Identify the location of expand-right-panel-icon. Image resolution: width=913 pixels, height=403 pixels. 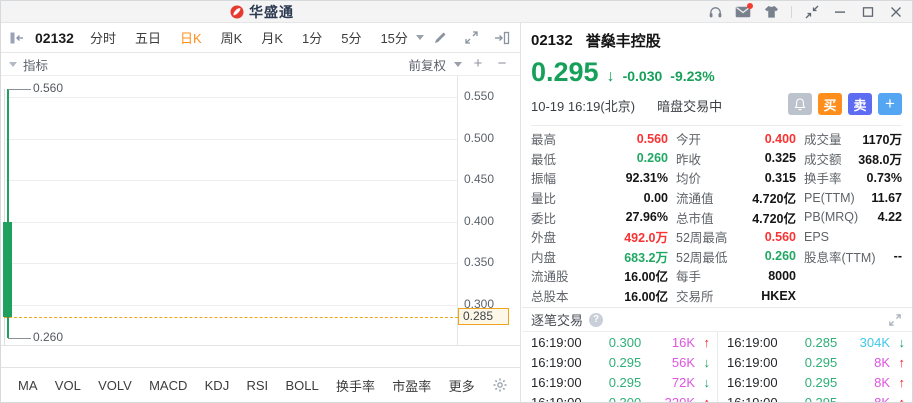
(502, 38).